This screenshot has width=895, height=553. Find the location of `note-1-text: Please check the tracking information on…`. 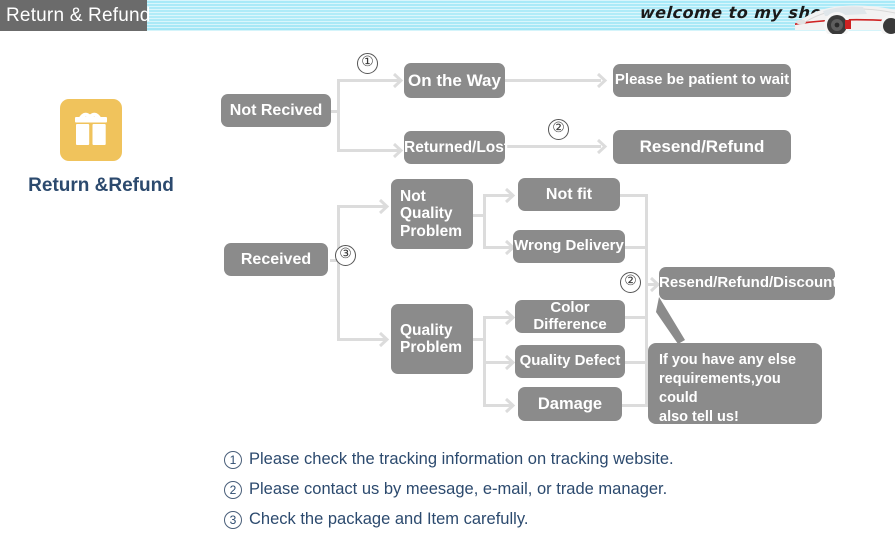

note-1-text: Please check the tracking information on… is located at coordinates (461, 459).